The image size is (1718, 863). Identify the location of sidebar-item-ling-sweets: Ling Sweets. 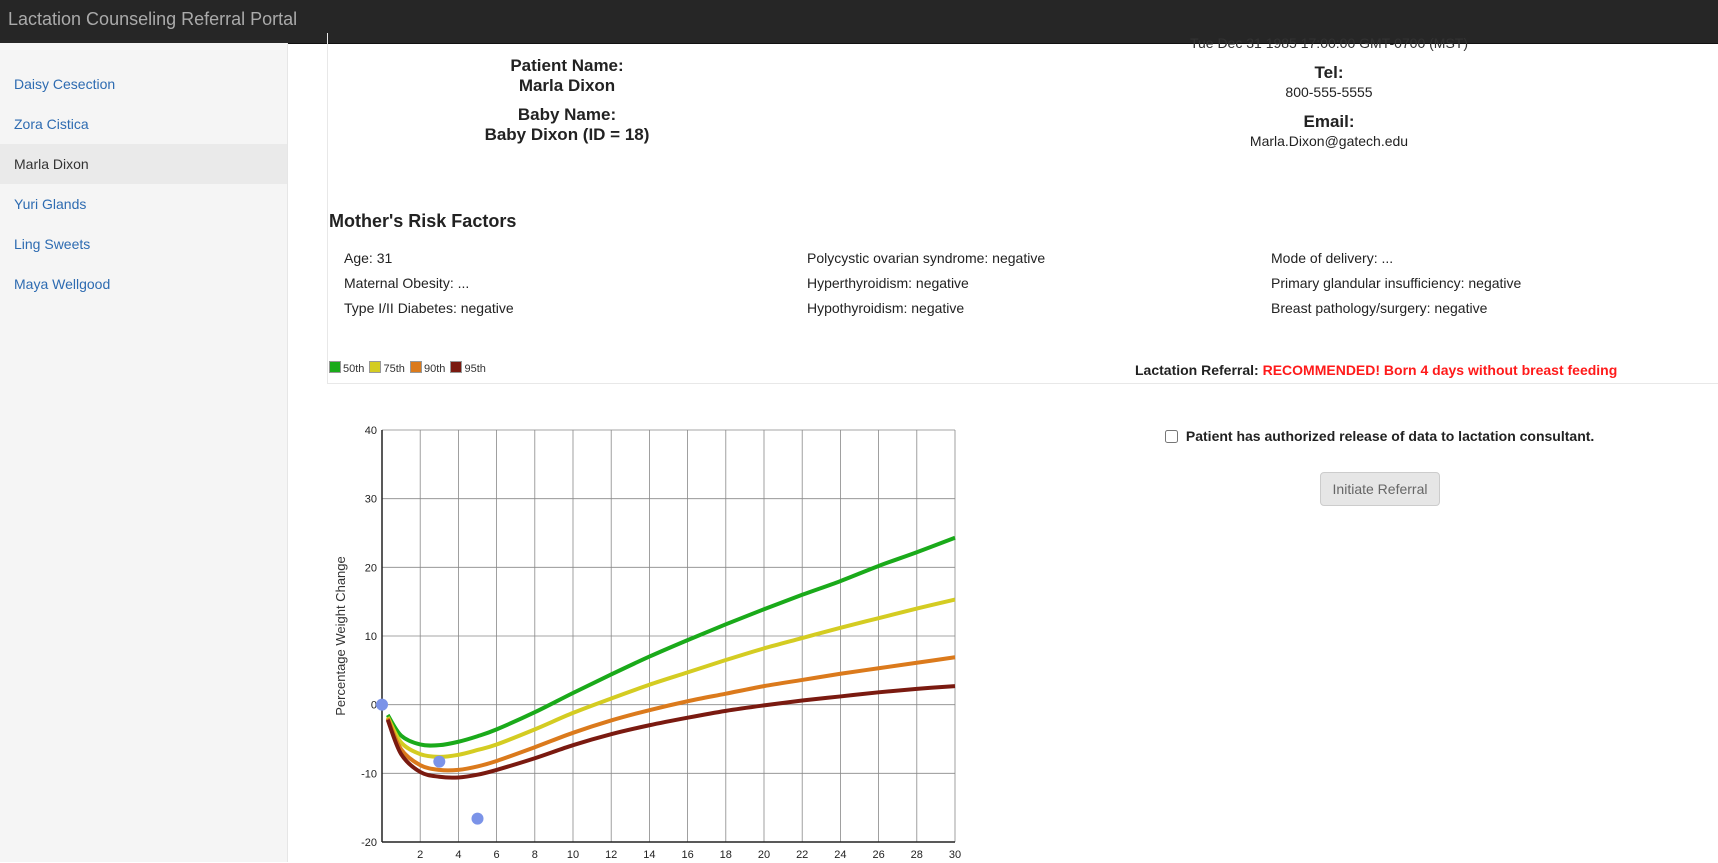
(143, 244).